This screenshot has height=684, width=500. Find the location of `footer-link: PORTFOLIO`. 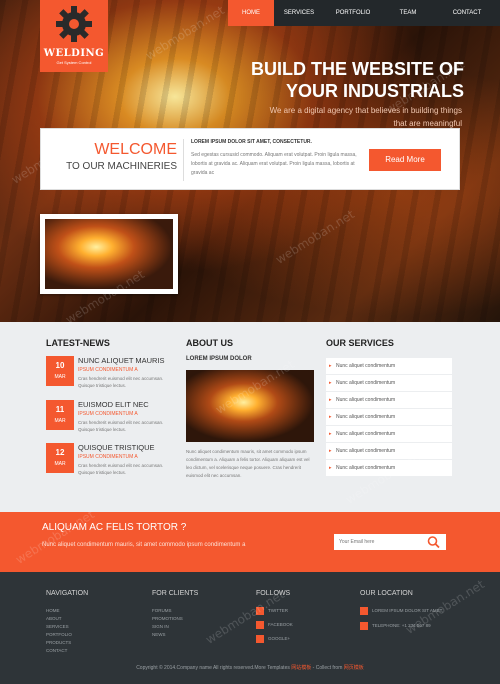

footer-link: PORTFOLIO is located at coordinates (59, 634).